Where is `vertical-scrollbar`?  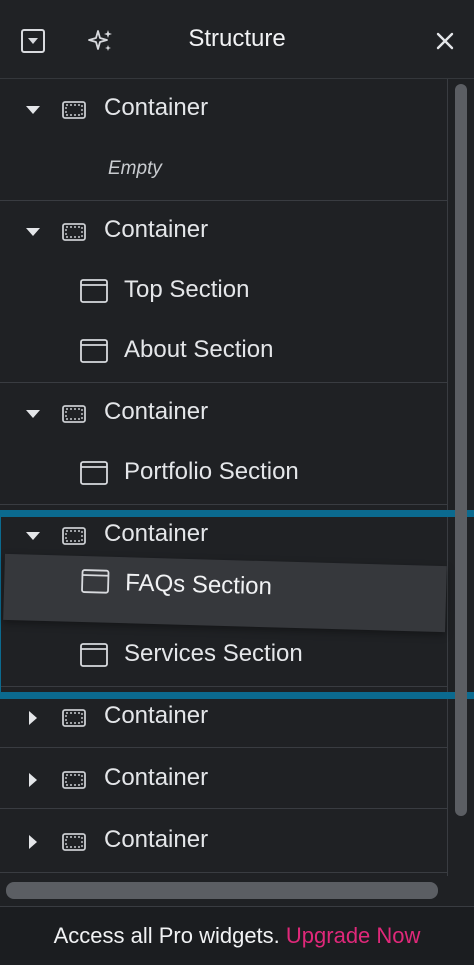 vertical-scrollbar is located at coordinates (461, 450).